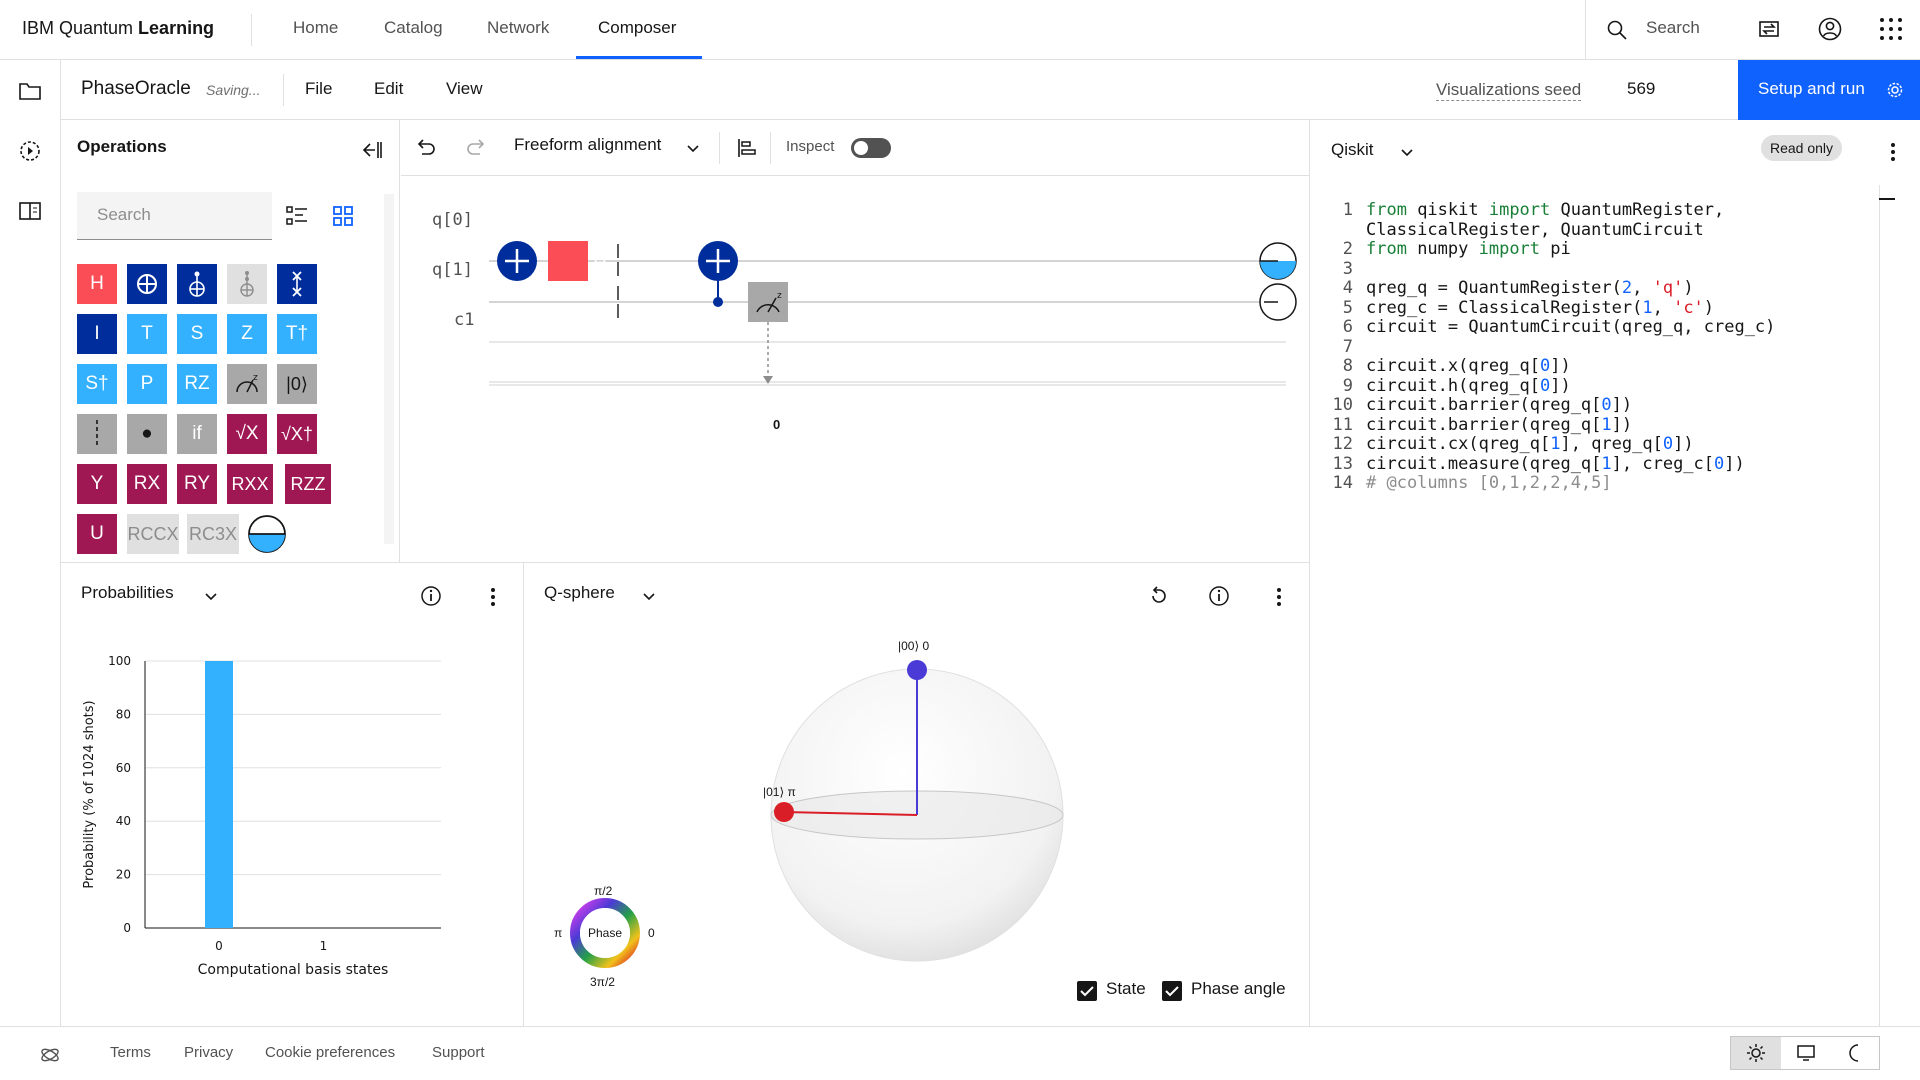 The height and width of the screenshot is (1080, 1920). I want to click on measure-gate-q1: z, so click(768, 333).